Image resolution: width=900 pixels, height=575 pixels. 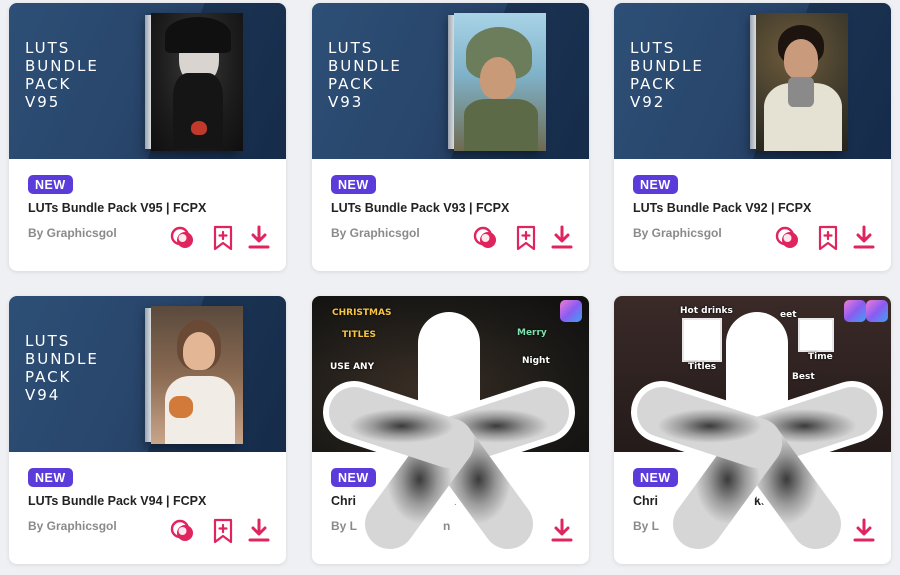 I want to click on product-title: LUTs Bundle Pack V92 | FCPX, so click(x=756, y=208).